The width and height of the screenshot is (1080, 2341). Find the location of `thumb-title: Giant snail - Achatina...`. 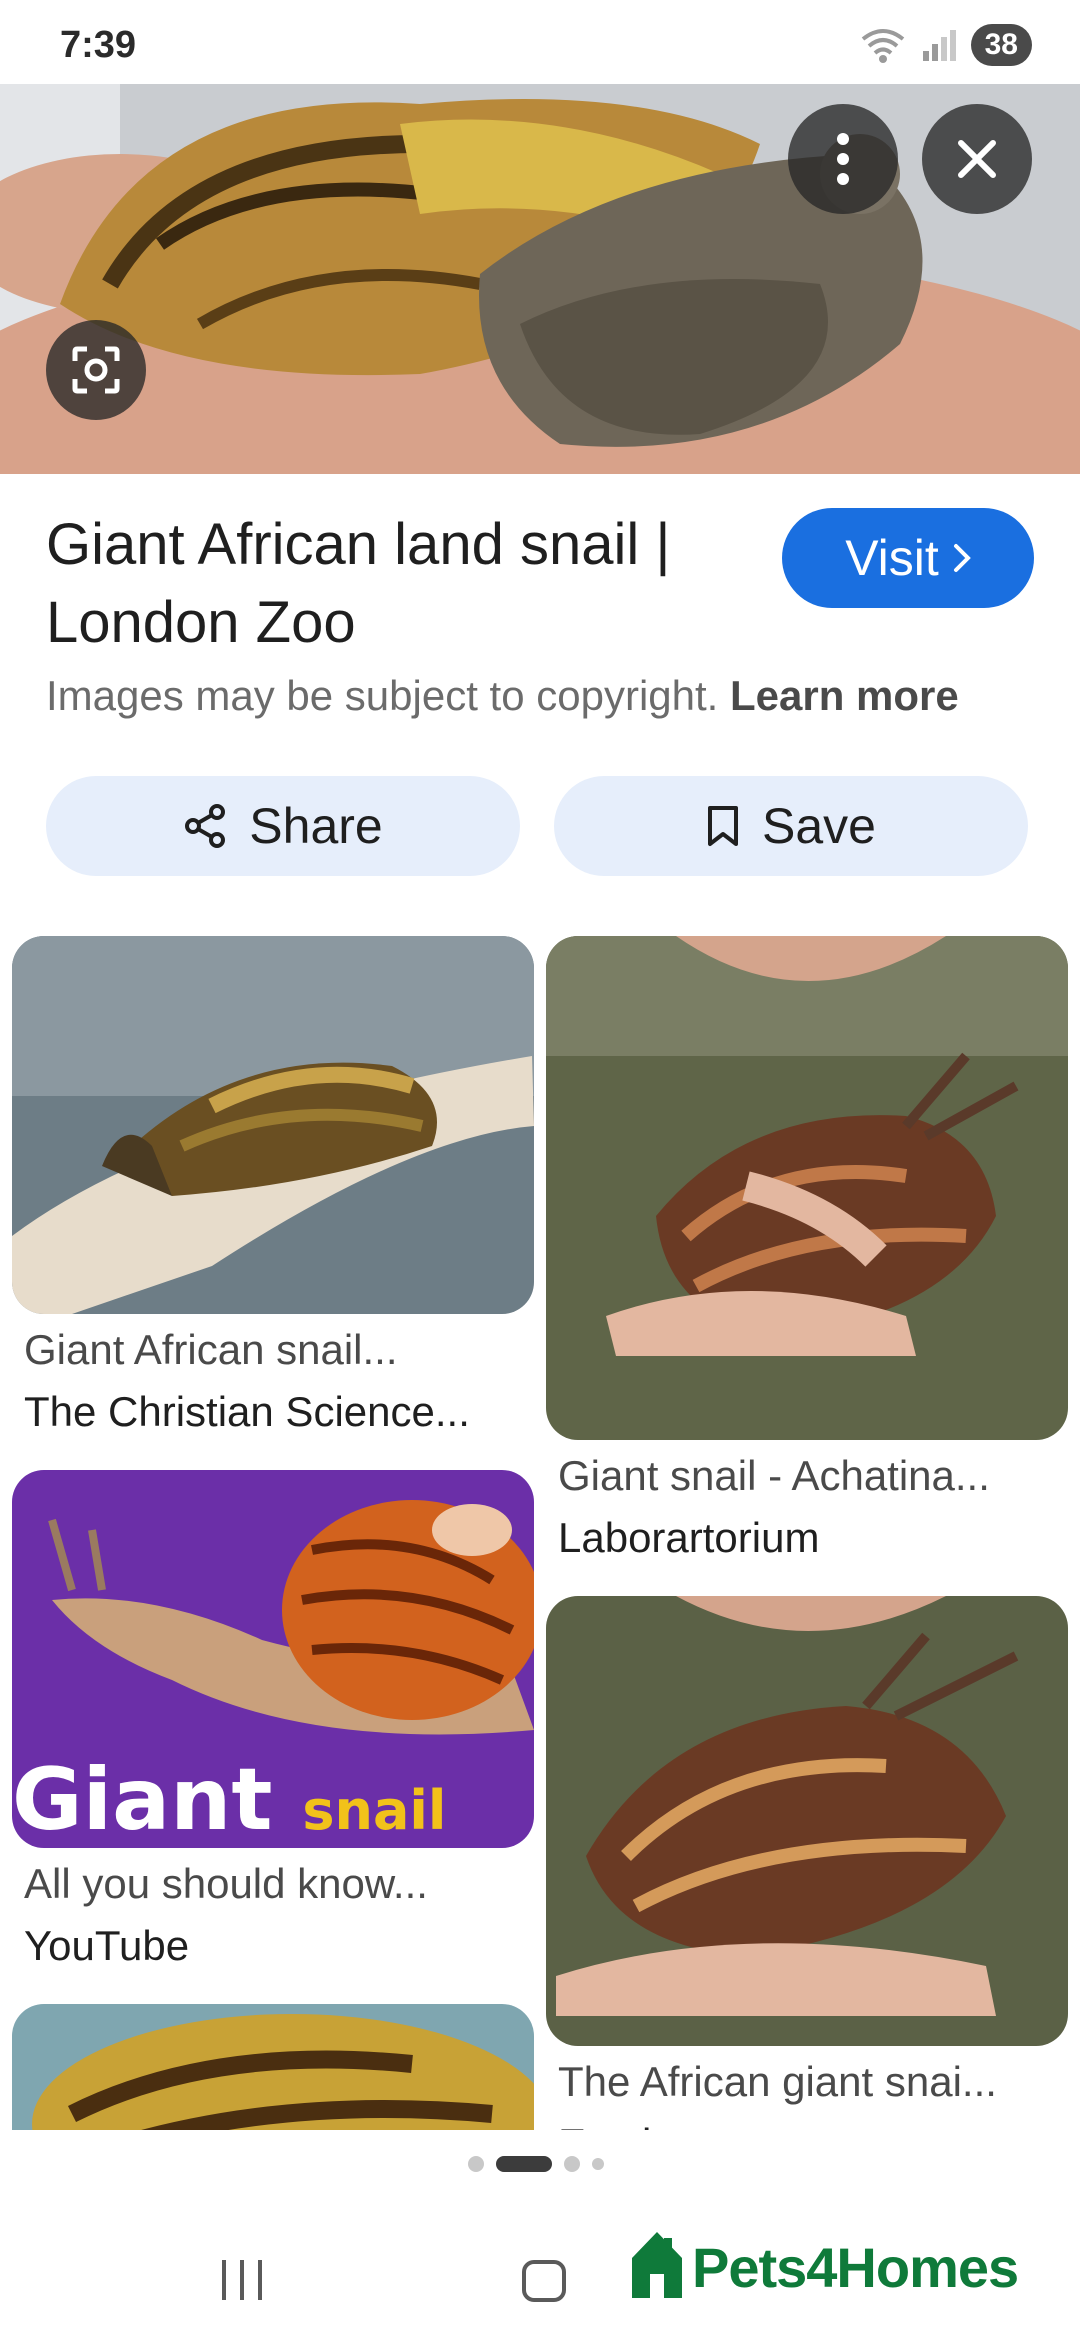

thumb-title: Giant snail - Achatina... is located at coordinates (774, 1476).